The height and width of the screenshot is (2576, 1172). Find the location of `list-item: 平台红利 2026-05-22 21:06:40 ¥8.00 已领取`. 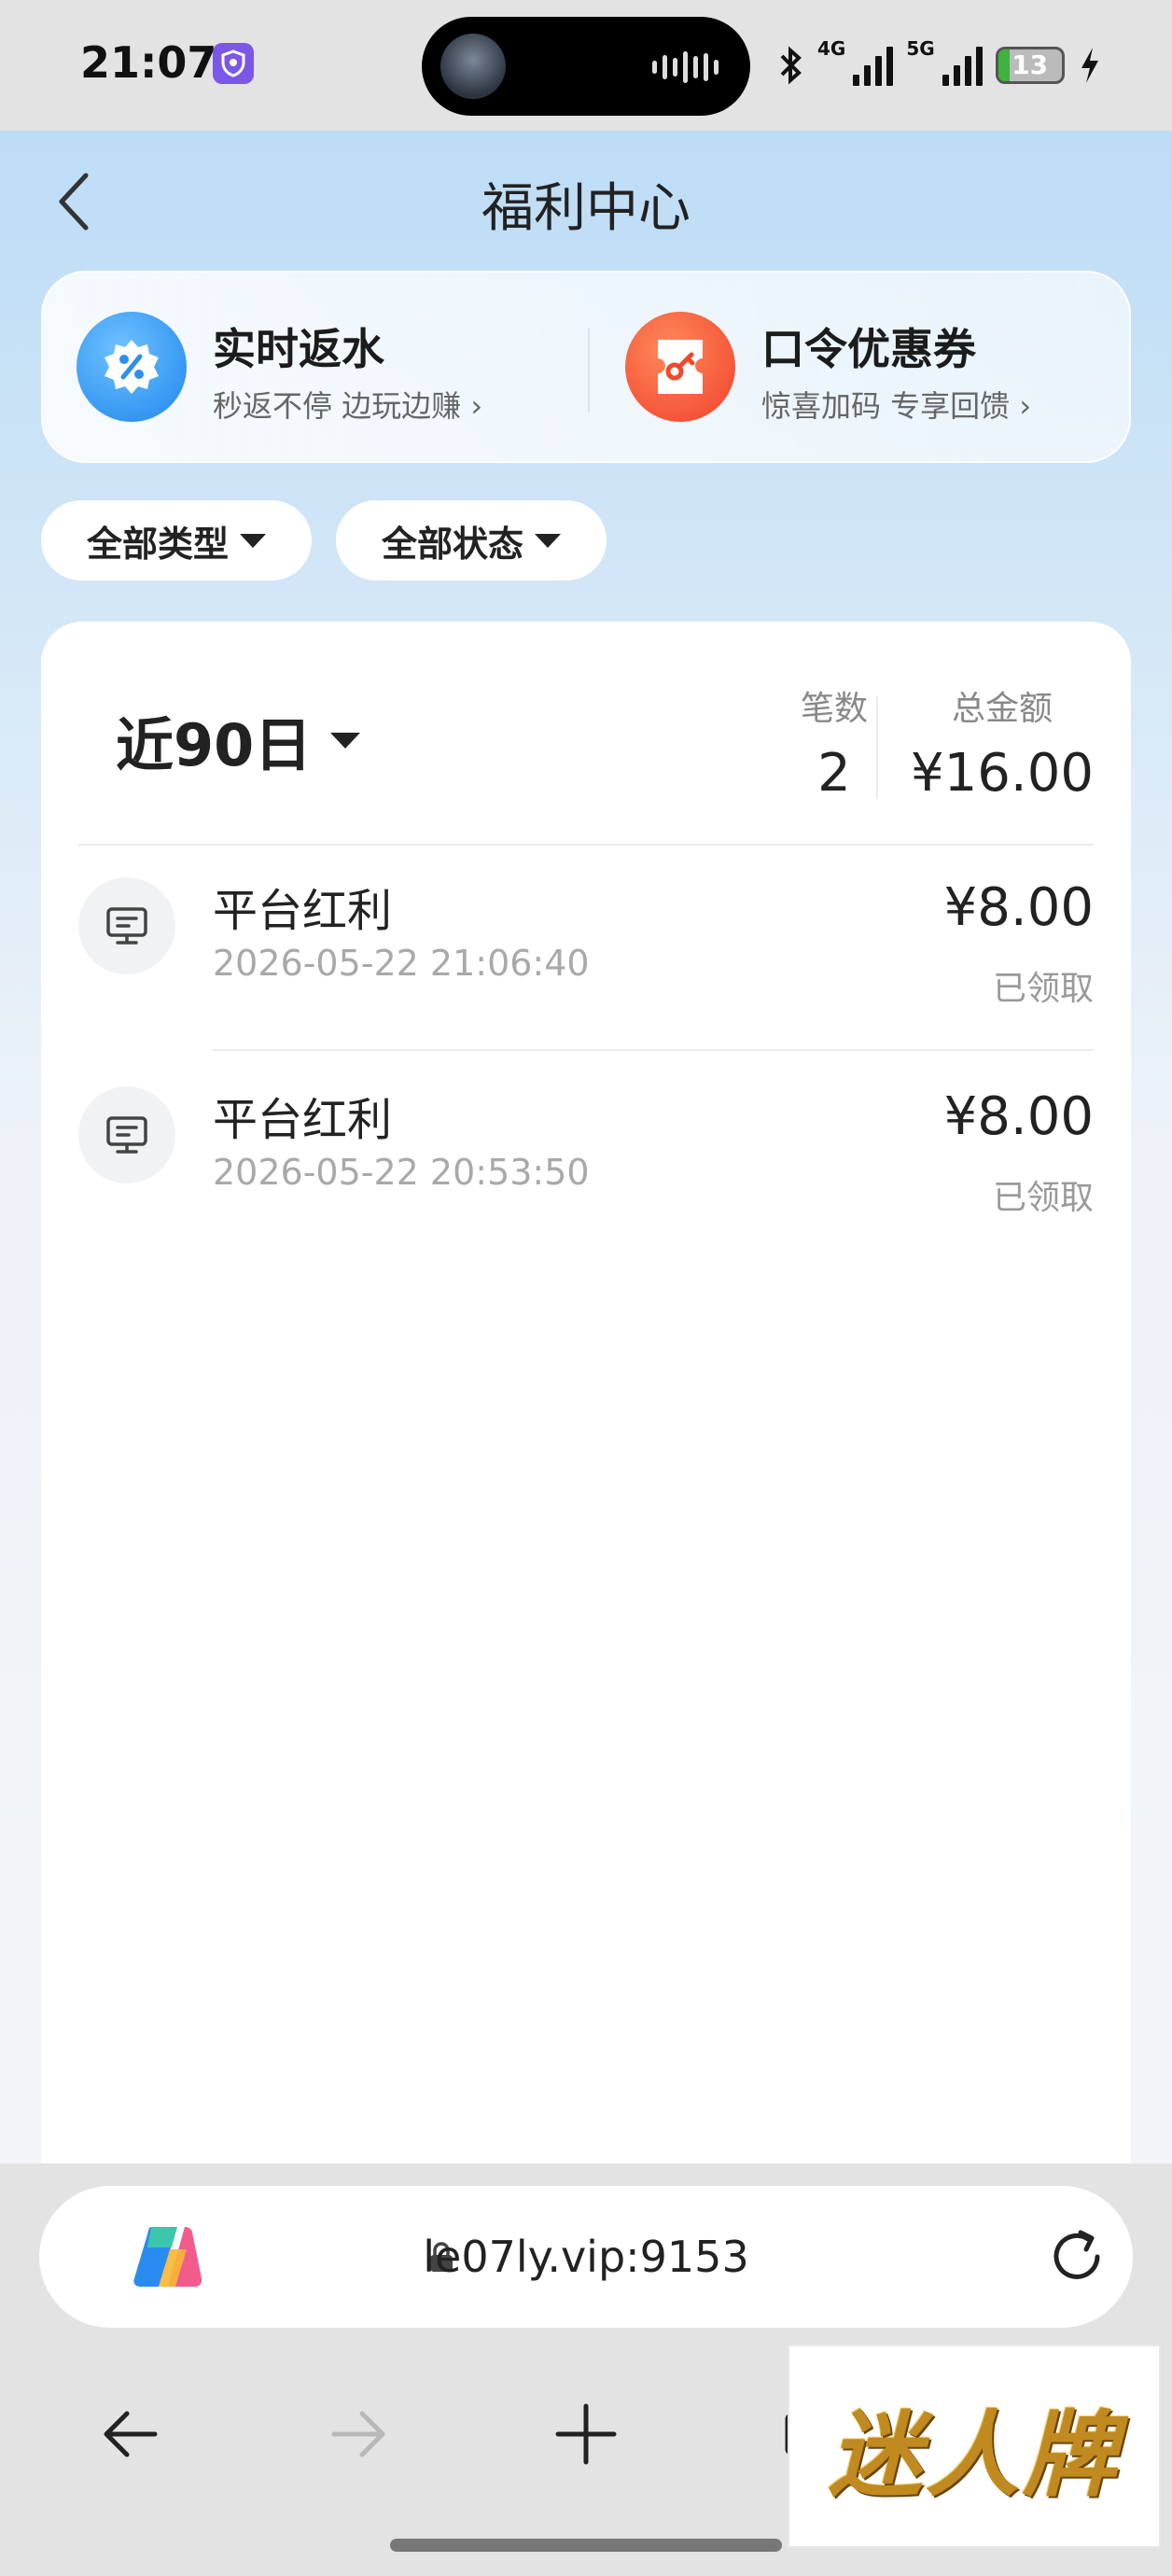

list-item: 平台红利 2026-05-22 21:06:40 ¥8.00 已领取 is located at coordinates (586, 957).